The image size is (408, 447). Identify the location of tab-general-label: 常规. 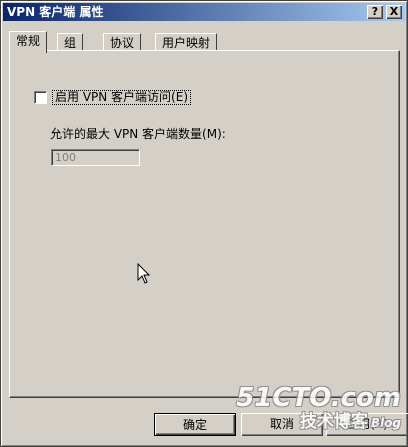
(28, 41).